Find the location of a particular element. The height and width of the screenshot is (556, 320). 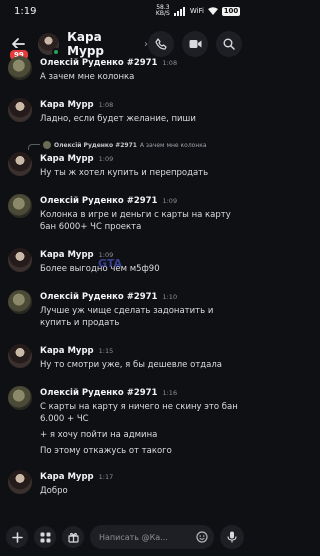

message-meta: Олексій Руденко #2971 1:09 is located at coordinates (108, 201).